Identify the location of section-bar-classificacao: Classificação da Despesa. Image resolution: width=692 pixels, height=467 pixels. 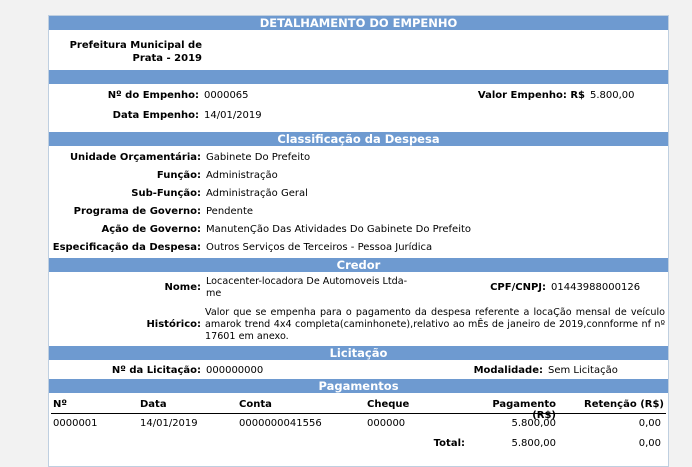
(358, 139).